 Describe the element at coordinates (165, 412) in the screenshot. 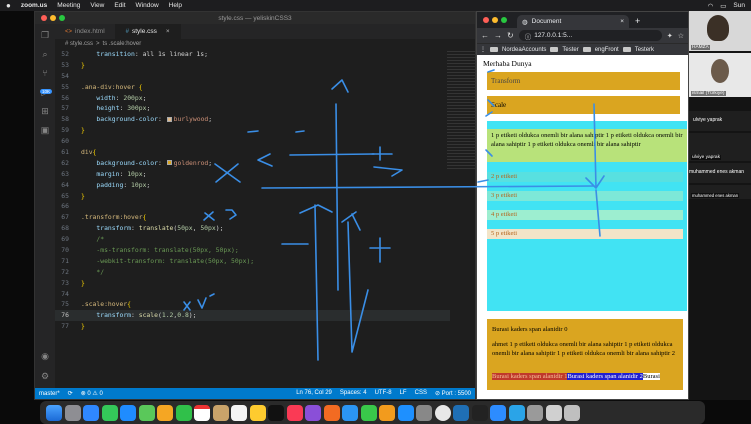

I see `photos-icon` at that location.